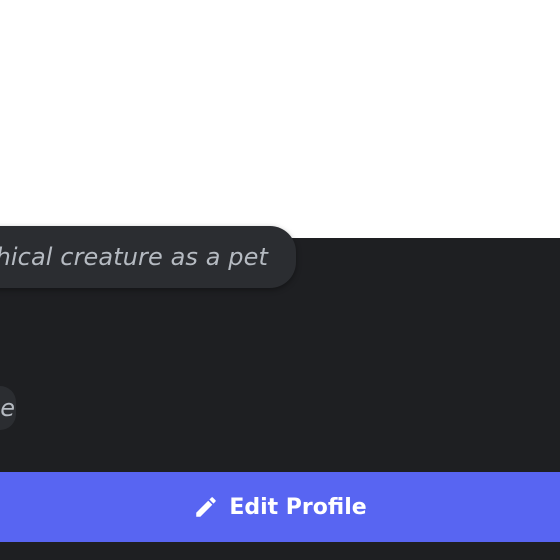  I want to click on custom-status-text: thical creature as a pet, so click(134, 257).